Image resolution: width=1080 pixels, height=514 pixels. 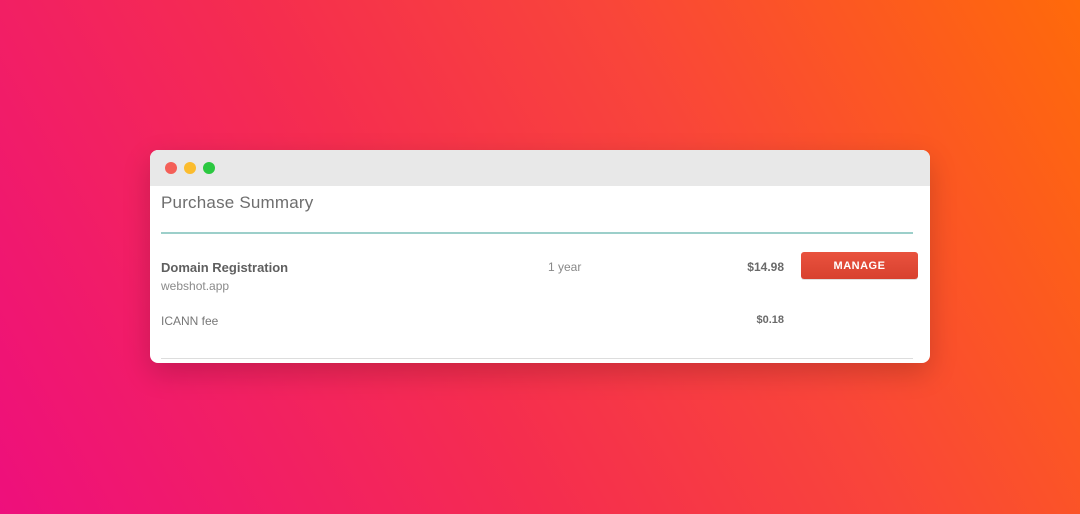 What do you see at coordinates (565, 267) in the screenshot?
I see `item-term: 1 year` at bounding box center [565, 267].